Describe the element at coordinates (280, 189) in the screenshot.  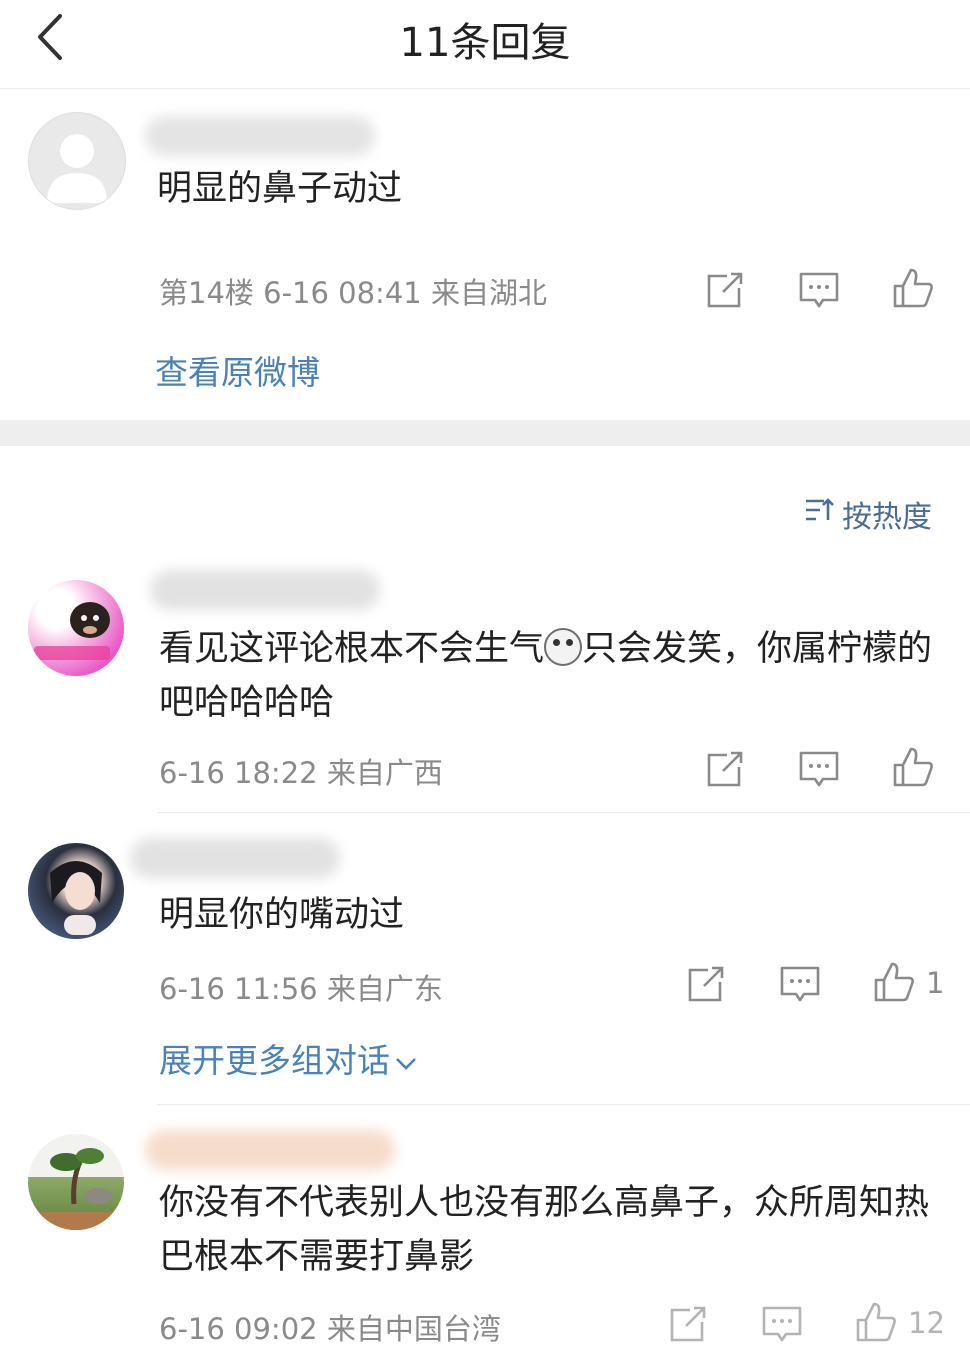
I see `comment-text: 明显的鼻子动过` at that location.